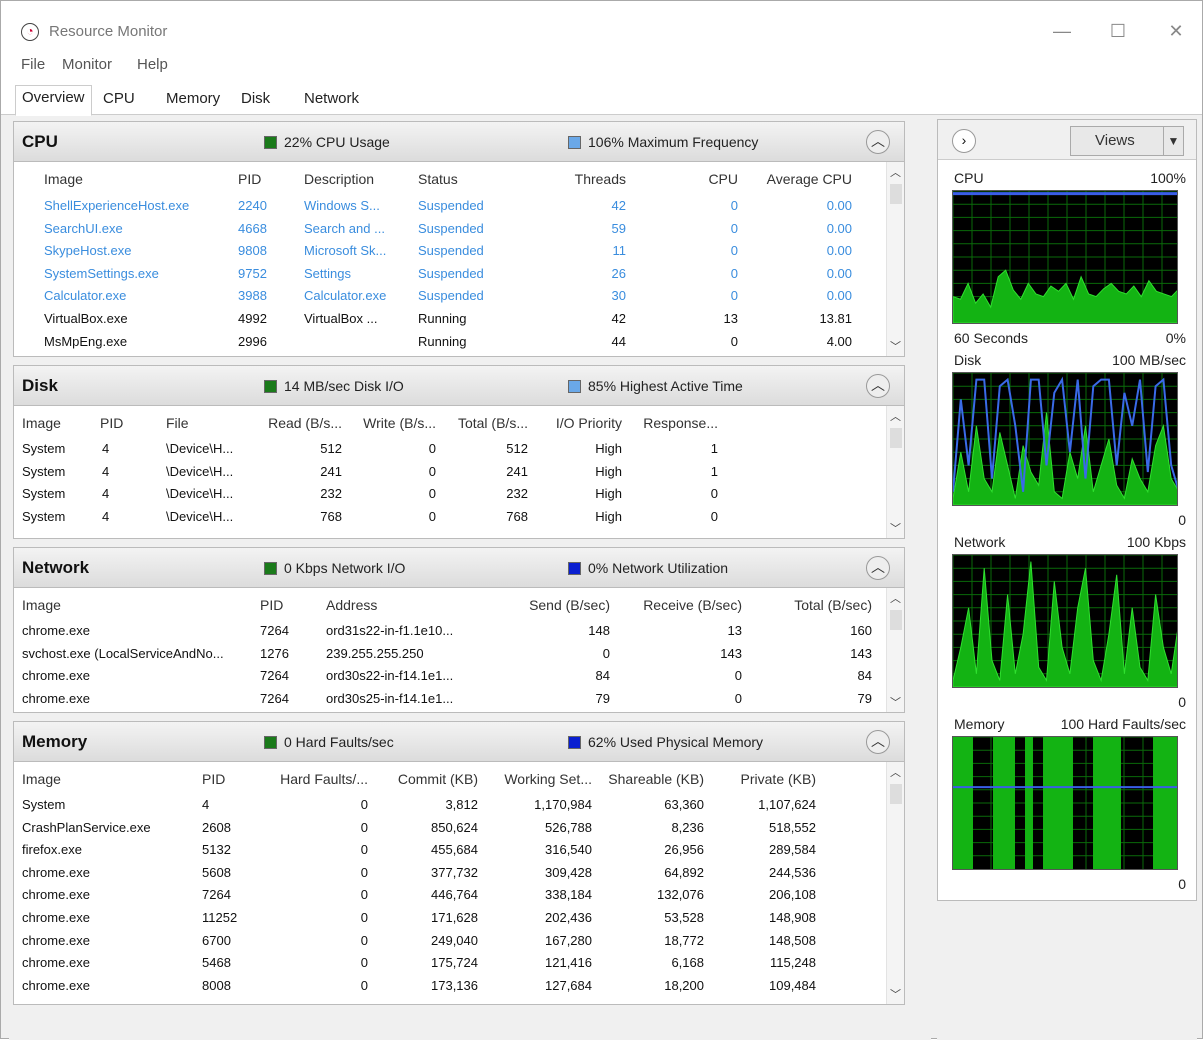 This screenshot has width=1203, height=1040. What do you see at coordinates (1176, 31) in the screenshot?
I see `close-button: ✕` at bounding box center [1176, 31].